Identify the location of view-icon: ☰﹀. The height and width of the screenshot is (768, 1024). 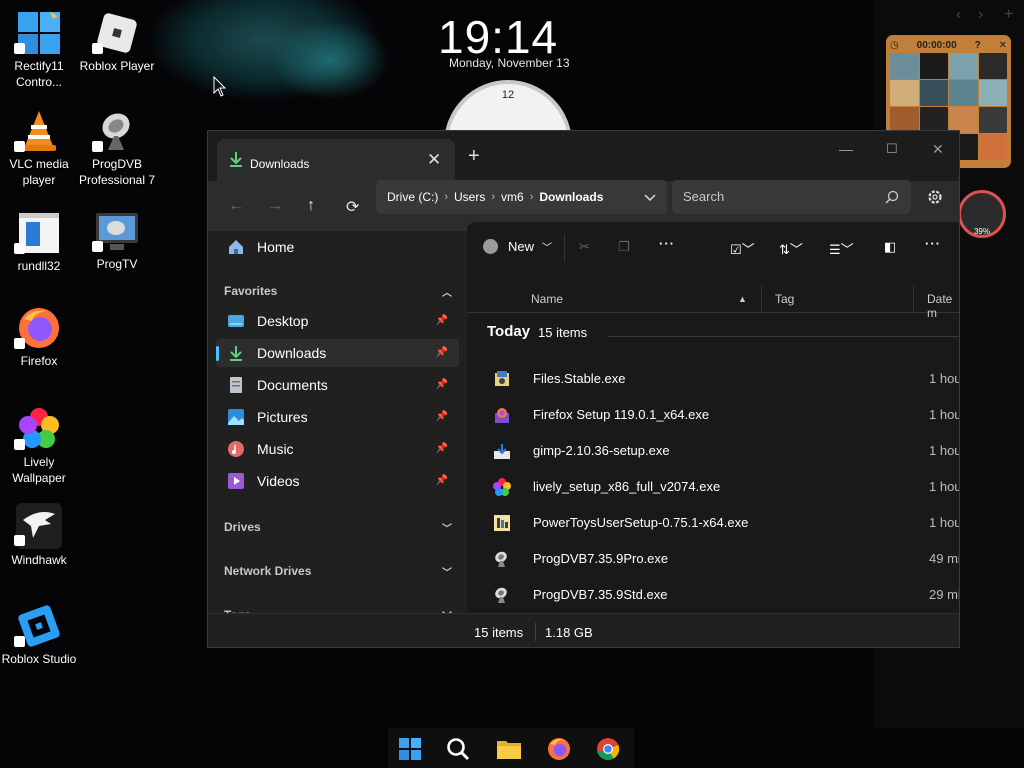
(841, 248).